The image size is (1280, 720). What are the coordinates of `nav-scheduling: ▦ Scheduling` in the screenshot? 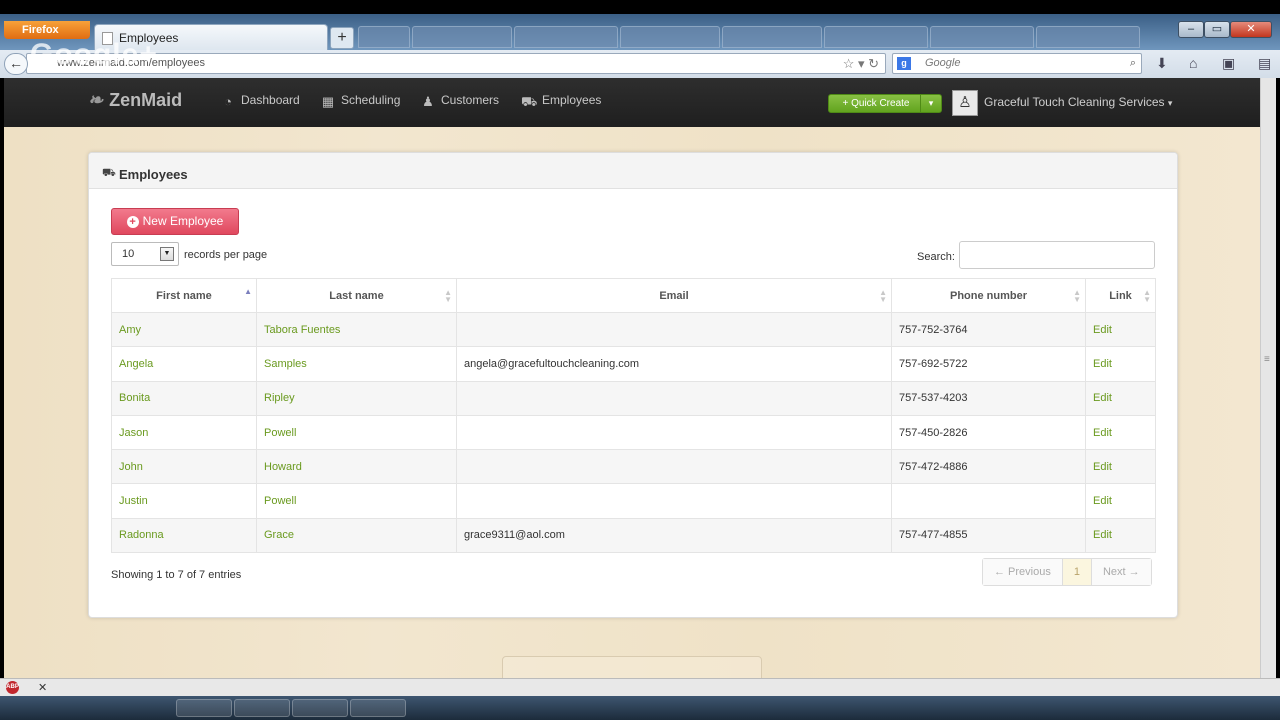 It's located at (360, 101).